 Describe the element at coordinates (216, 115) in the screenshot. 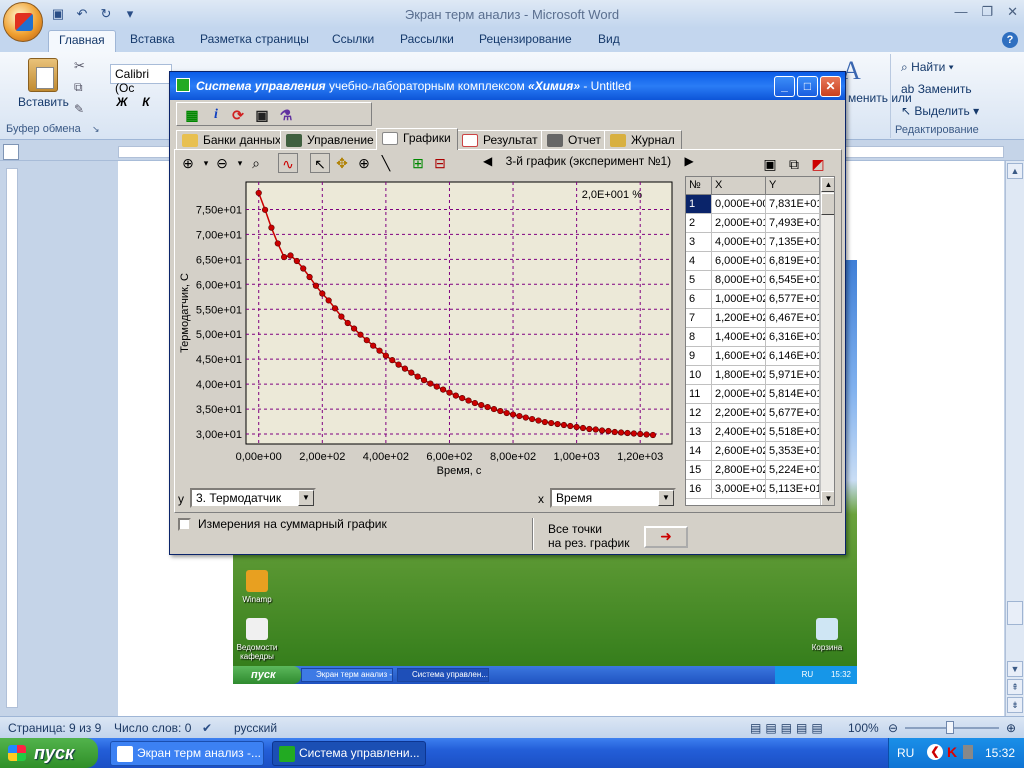

I see `info-icon: i` at that location.